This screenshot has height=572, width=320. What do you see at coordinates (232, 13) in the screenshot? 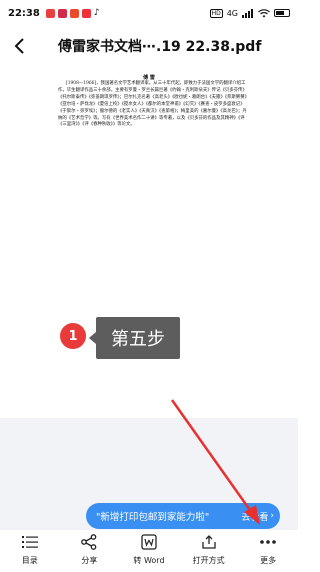
I see `network-label: 4G` at bounding box center [232, 13].